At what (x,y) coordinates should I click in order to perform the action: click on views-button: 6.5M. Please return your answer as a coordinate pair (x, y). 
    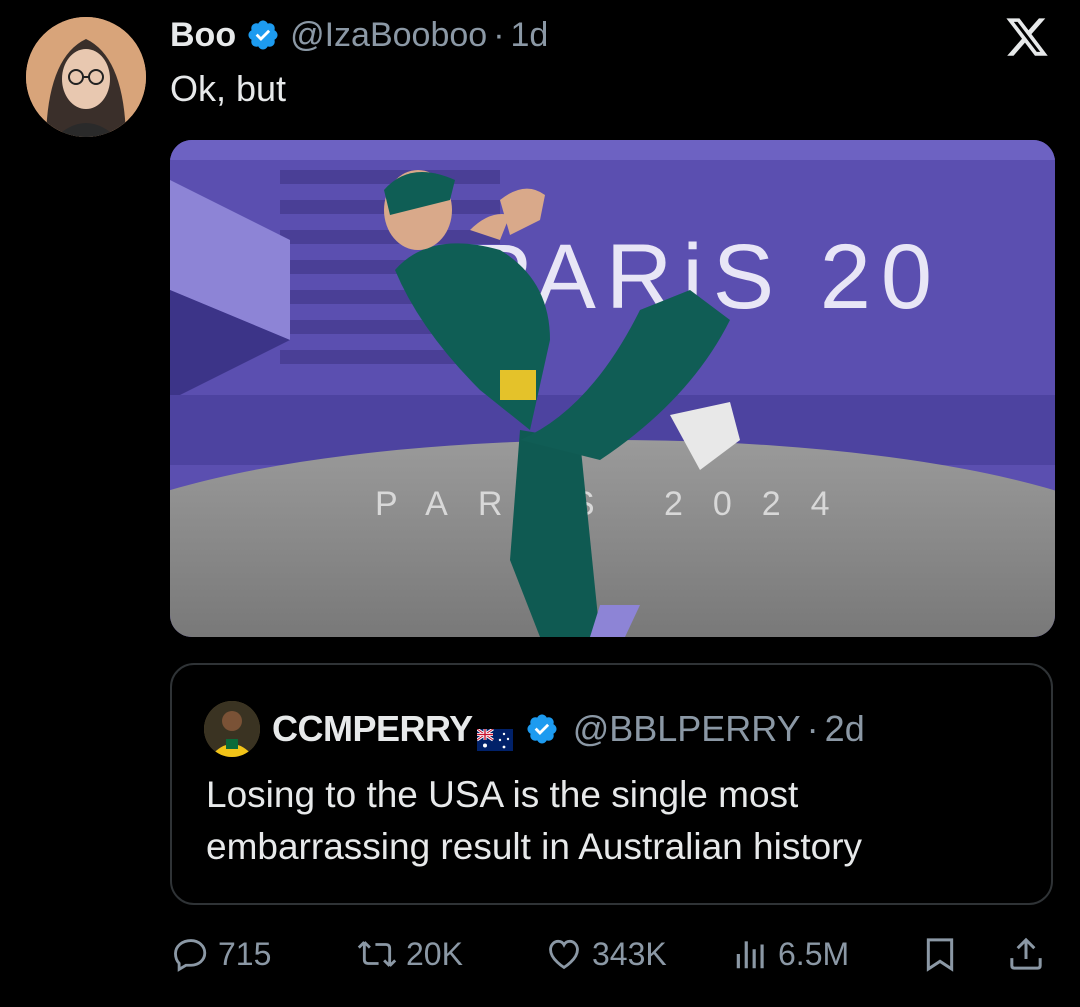
    Looking at the image, I should click on (790, 954).